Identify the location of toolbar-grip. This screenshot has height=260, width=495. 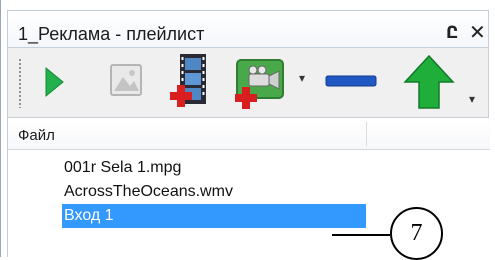
(20, 83).